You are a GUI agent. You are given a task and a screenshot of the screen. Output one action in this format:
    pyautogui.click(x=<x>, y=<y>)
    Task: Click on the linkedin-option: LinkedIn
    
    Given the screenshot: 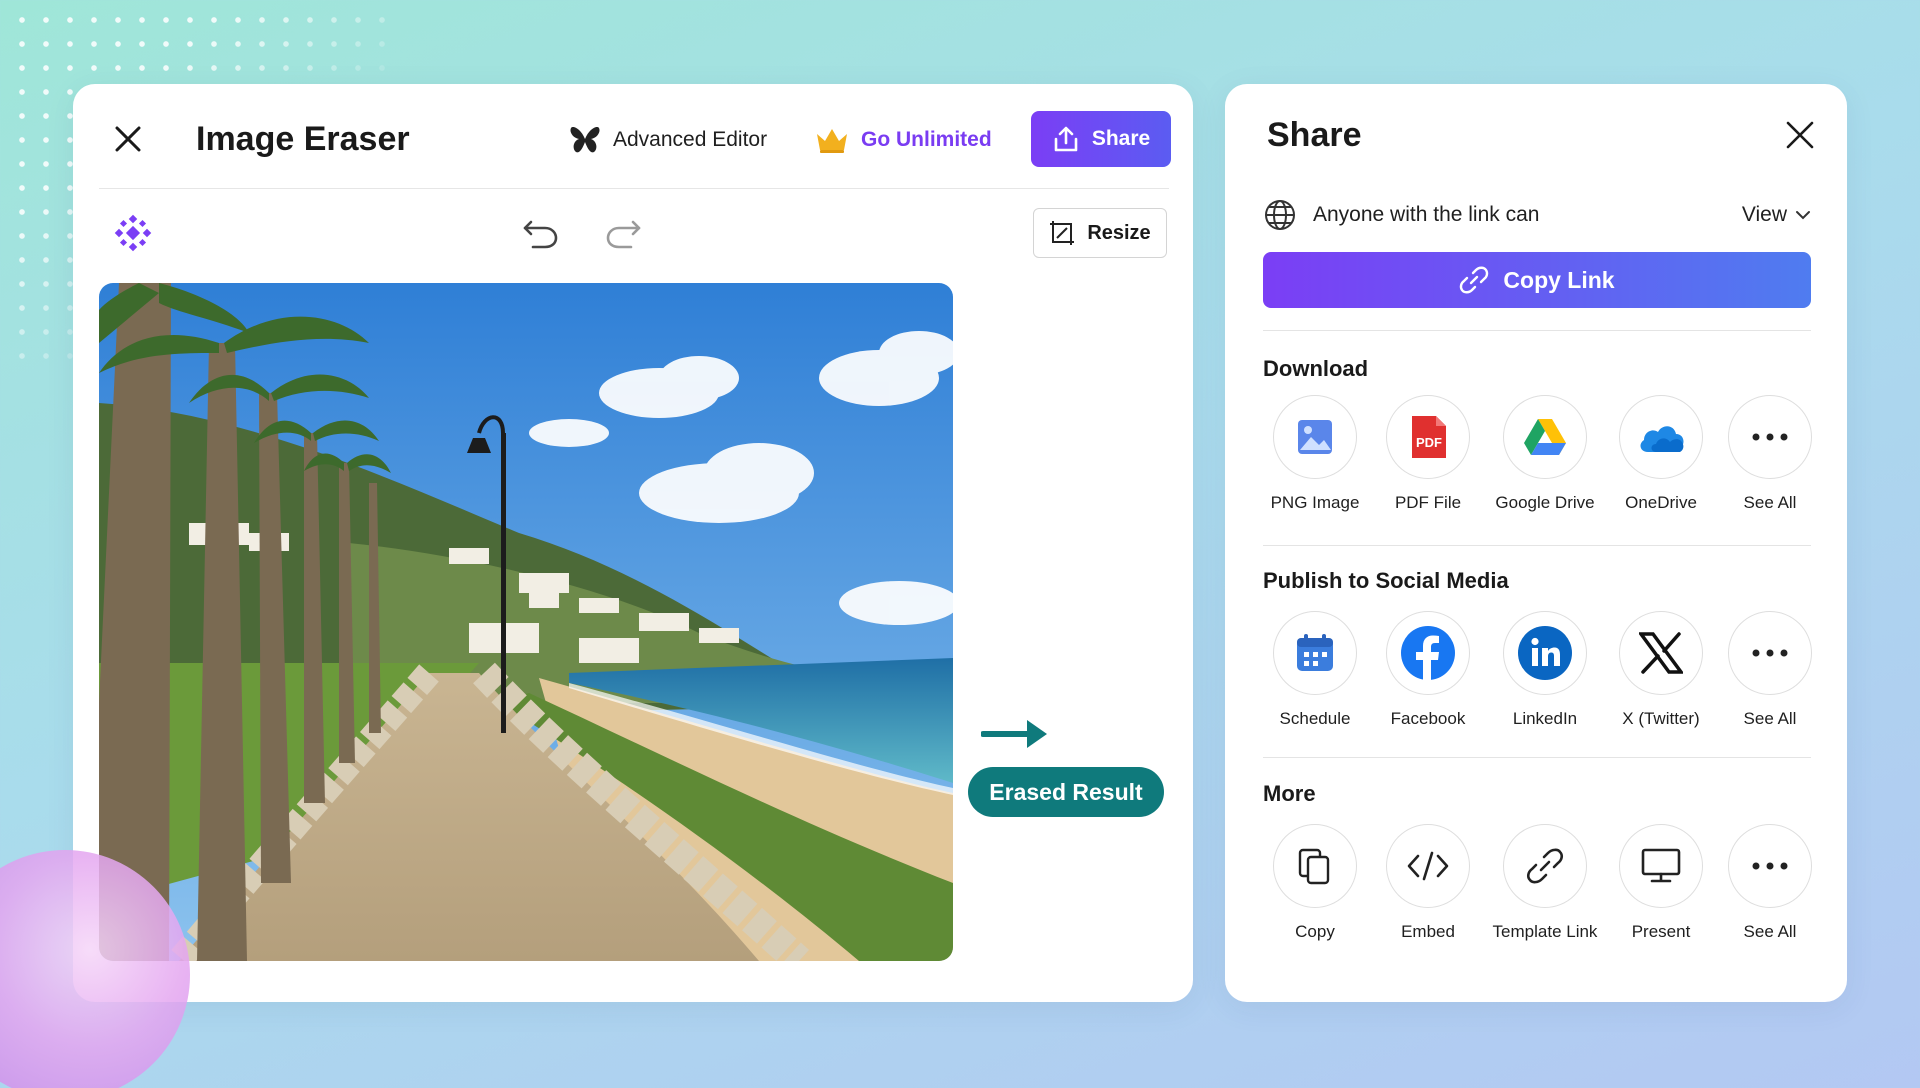 What is the action you would take?
    pyautogui.click(x=1545, y=670)
    